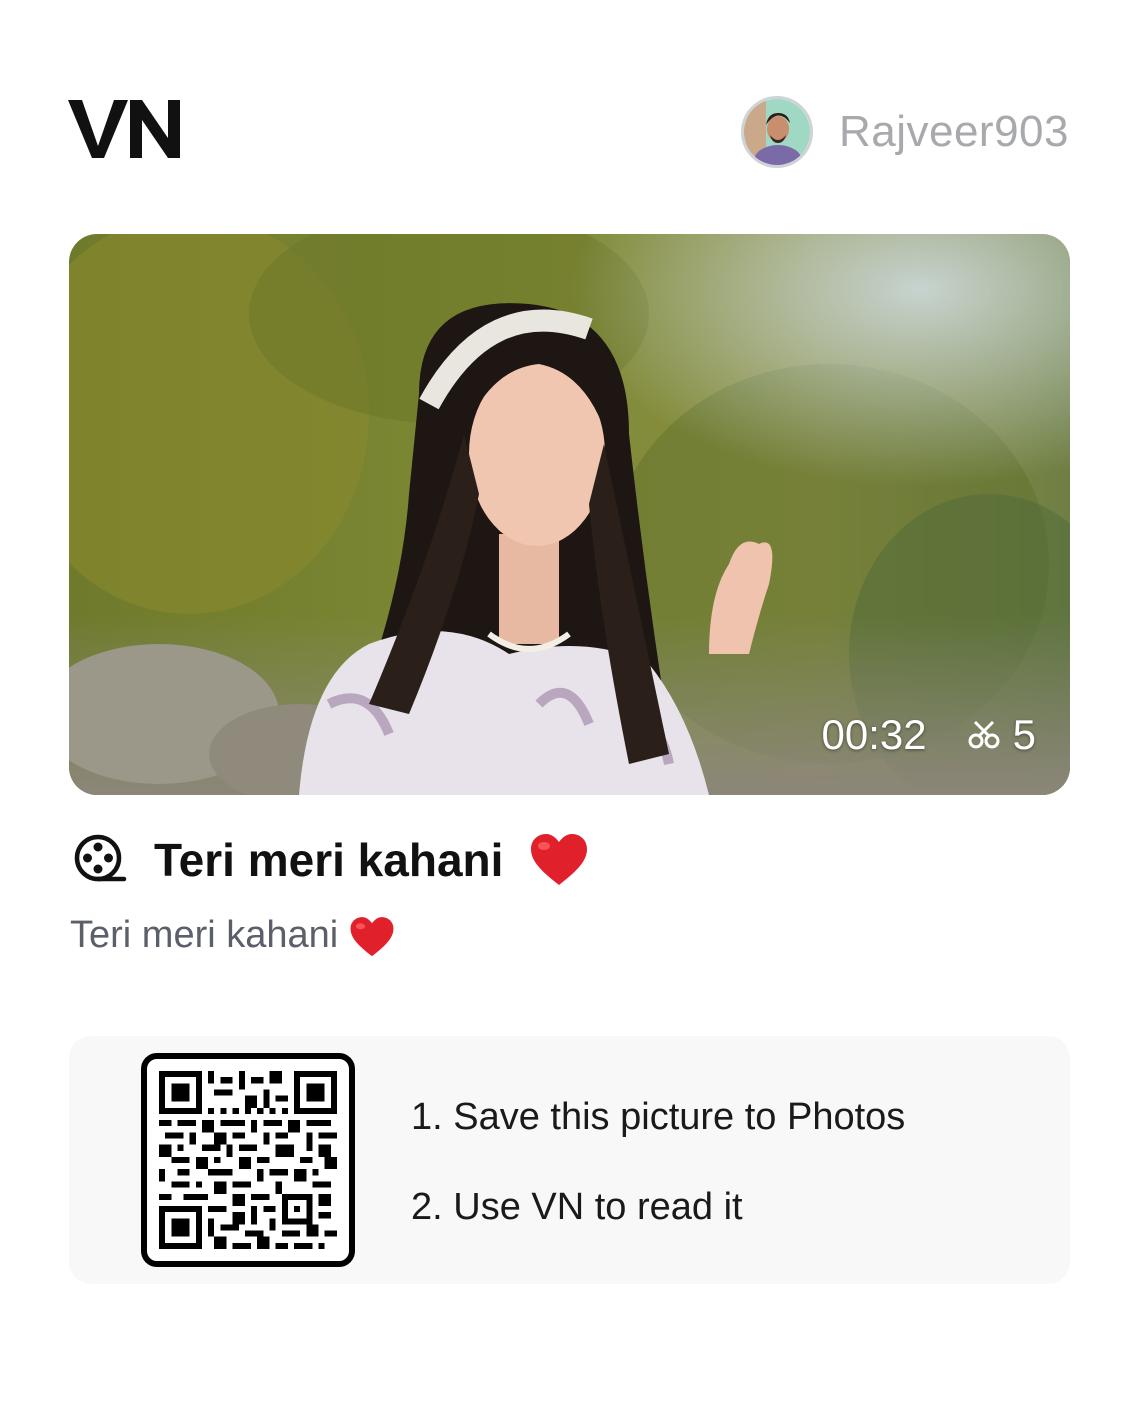 This screenshot has width=1139, height=1422. What do you see at coordinates (1024, 734) in the screenshot?
I see `clip-count-value: 5` at bounding box center [1024, 734].